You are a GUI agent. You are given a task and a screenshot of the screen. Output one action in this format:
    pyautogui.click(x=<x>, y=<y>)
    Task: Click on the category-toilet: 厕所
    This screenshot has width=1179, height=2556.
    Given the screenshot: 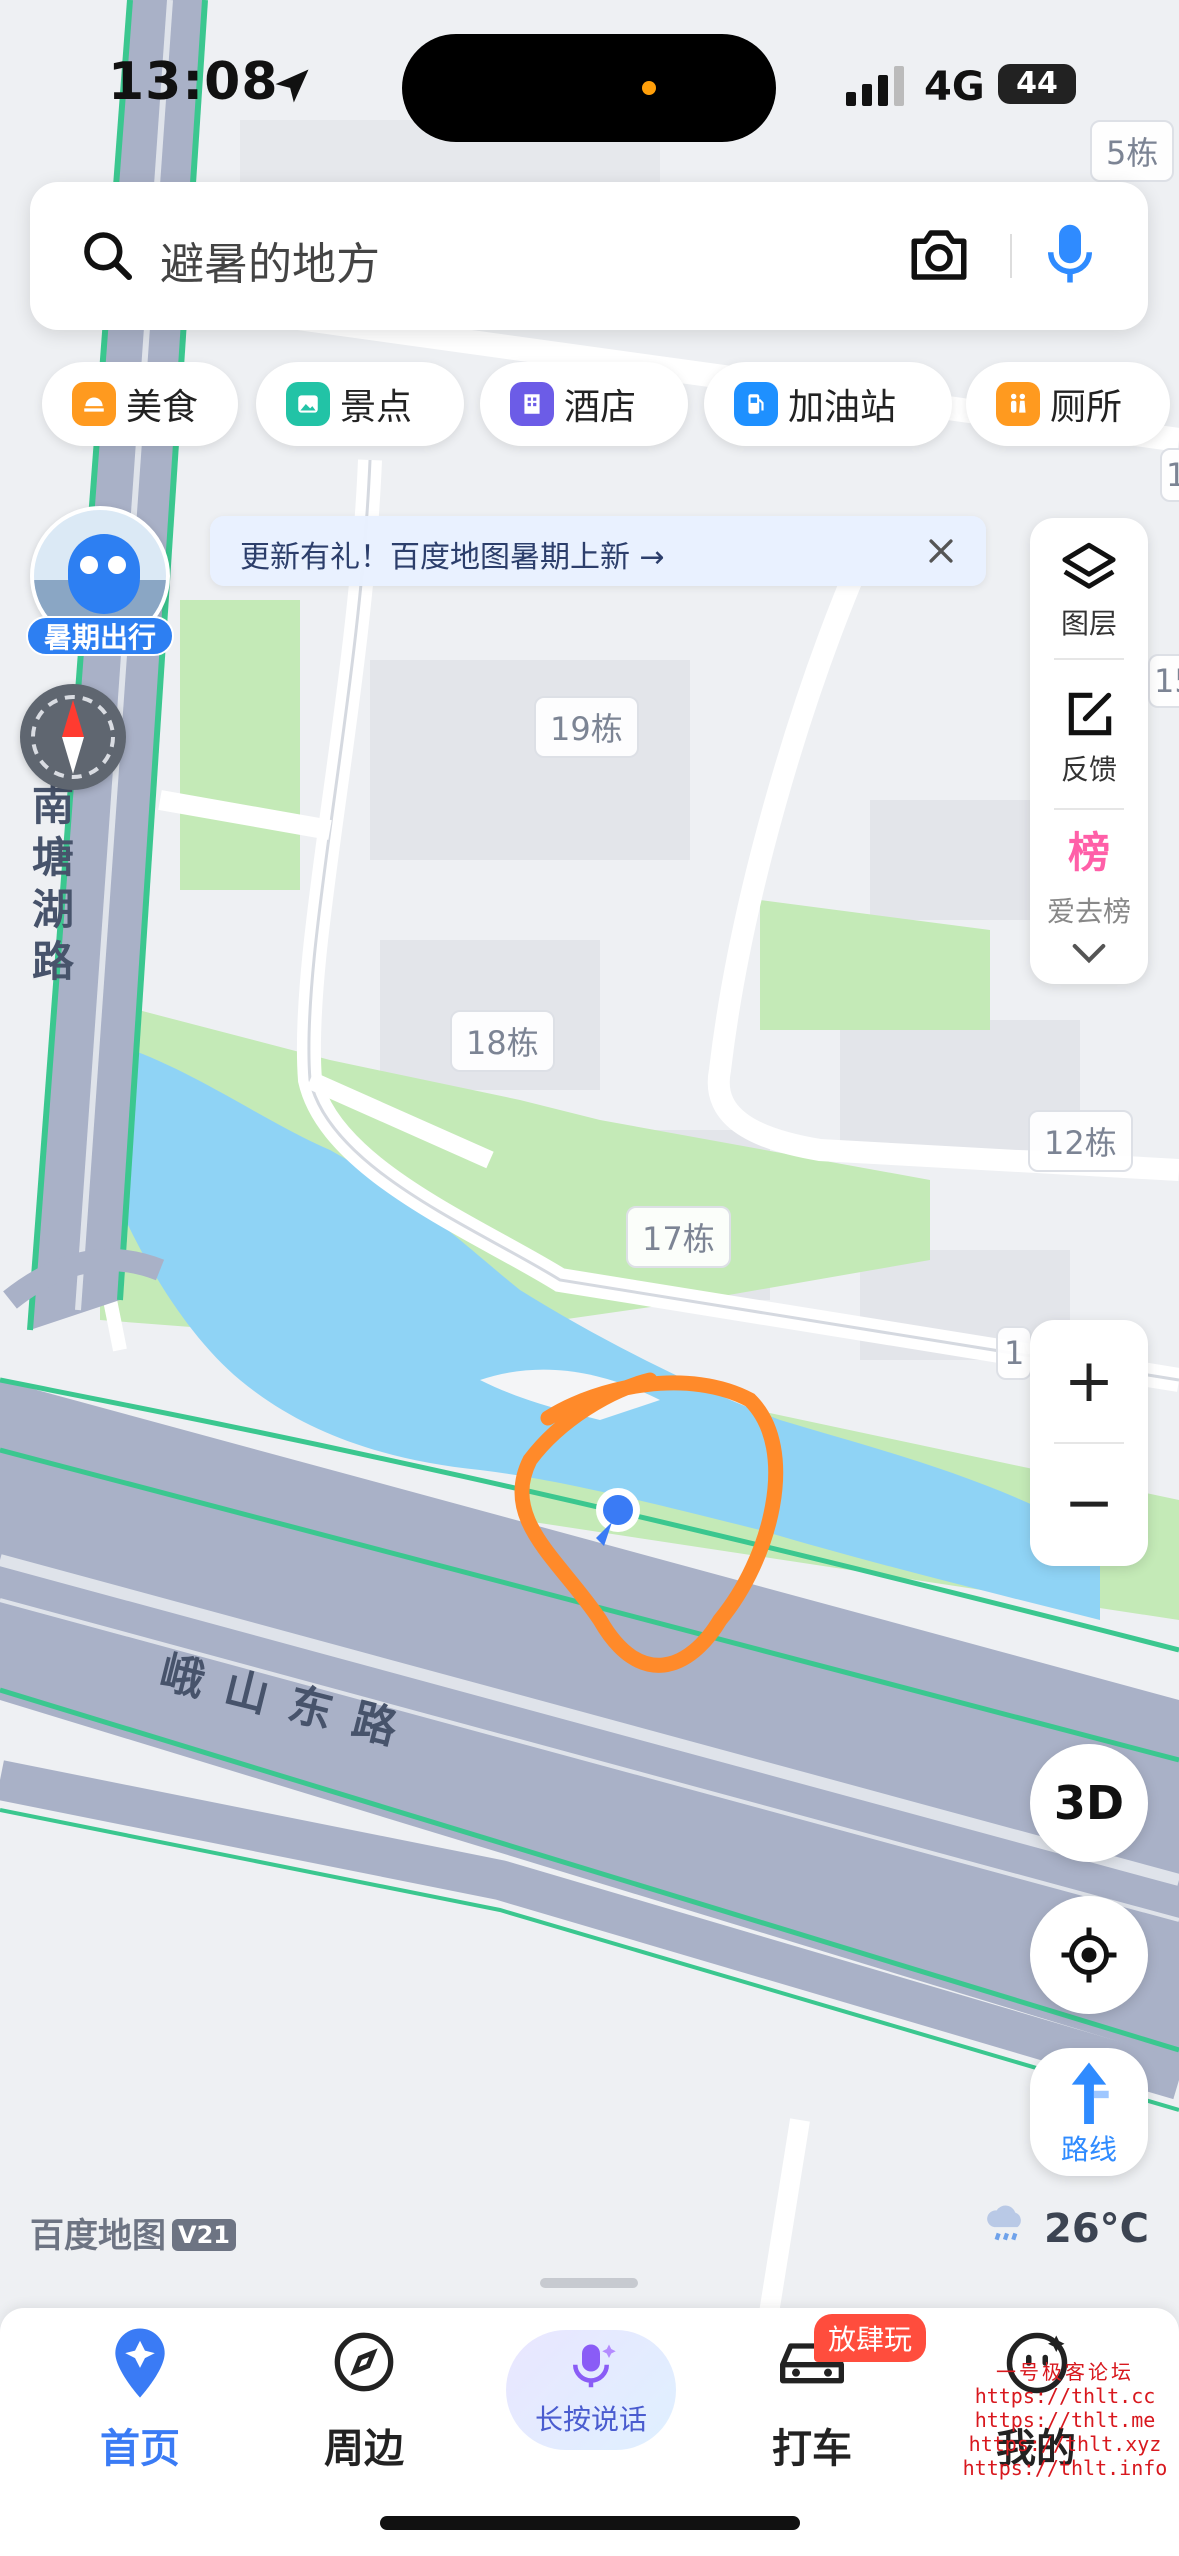 What is the action you would take?
    pyautogui.click(x=1068, y=404)
    